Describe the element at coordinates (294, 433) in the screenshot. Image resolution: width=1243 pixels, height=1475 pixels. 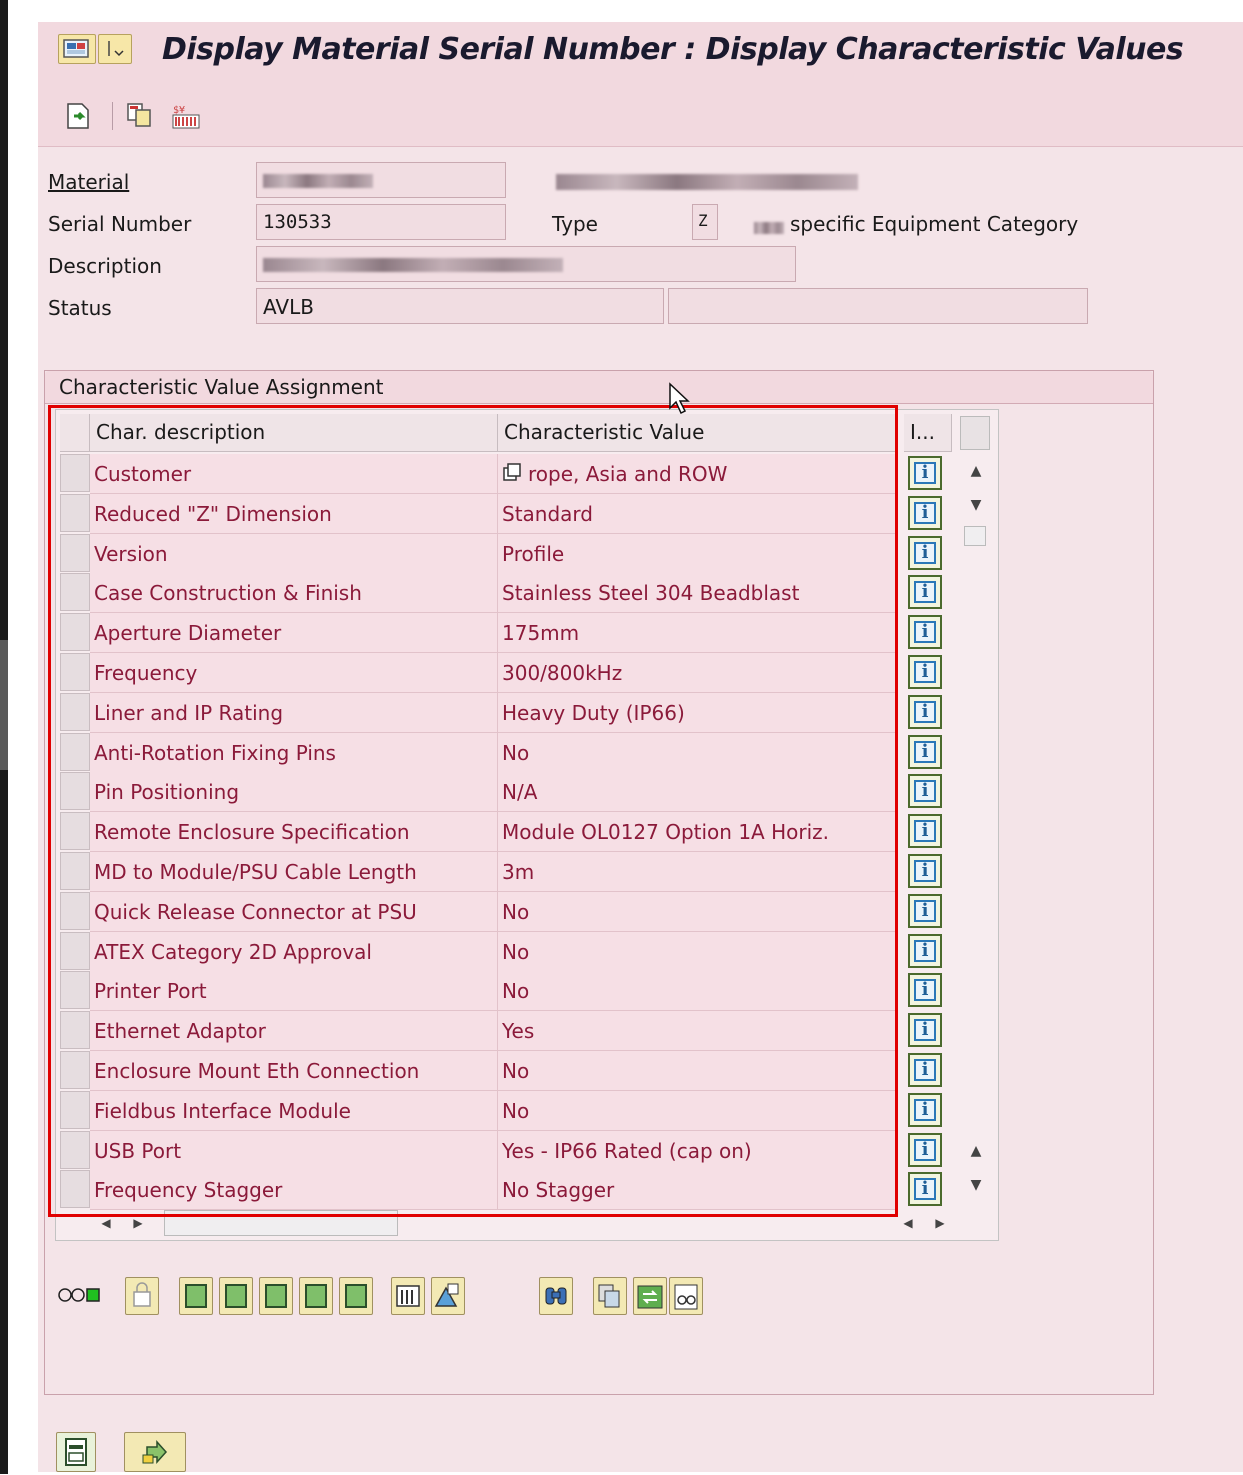
I see `column-header-char-description: Char. description` at that location.